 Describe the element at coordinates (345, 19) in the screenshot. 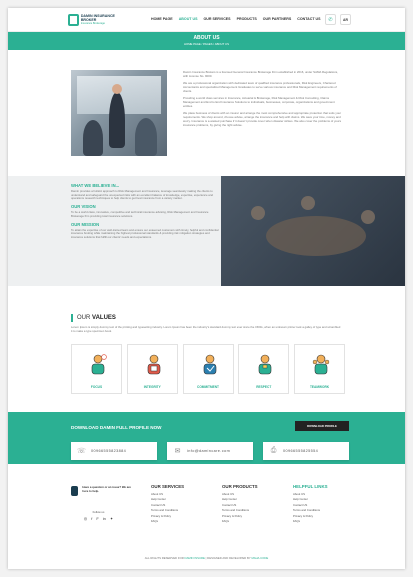

I see `language-button: AR` at that location.